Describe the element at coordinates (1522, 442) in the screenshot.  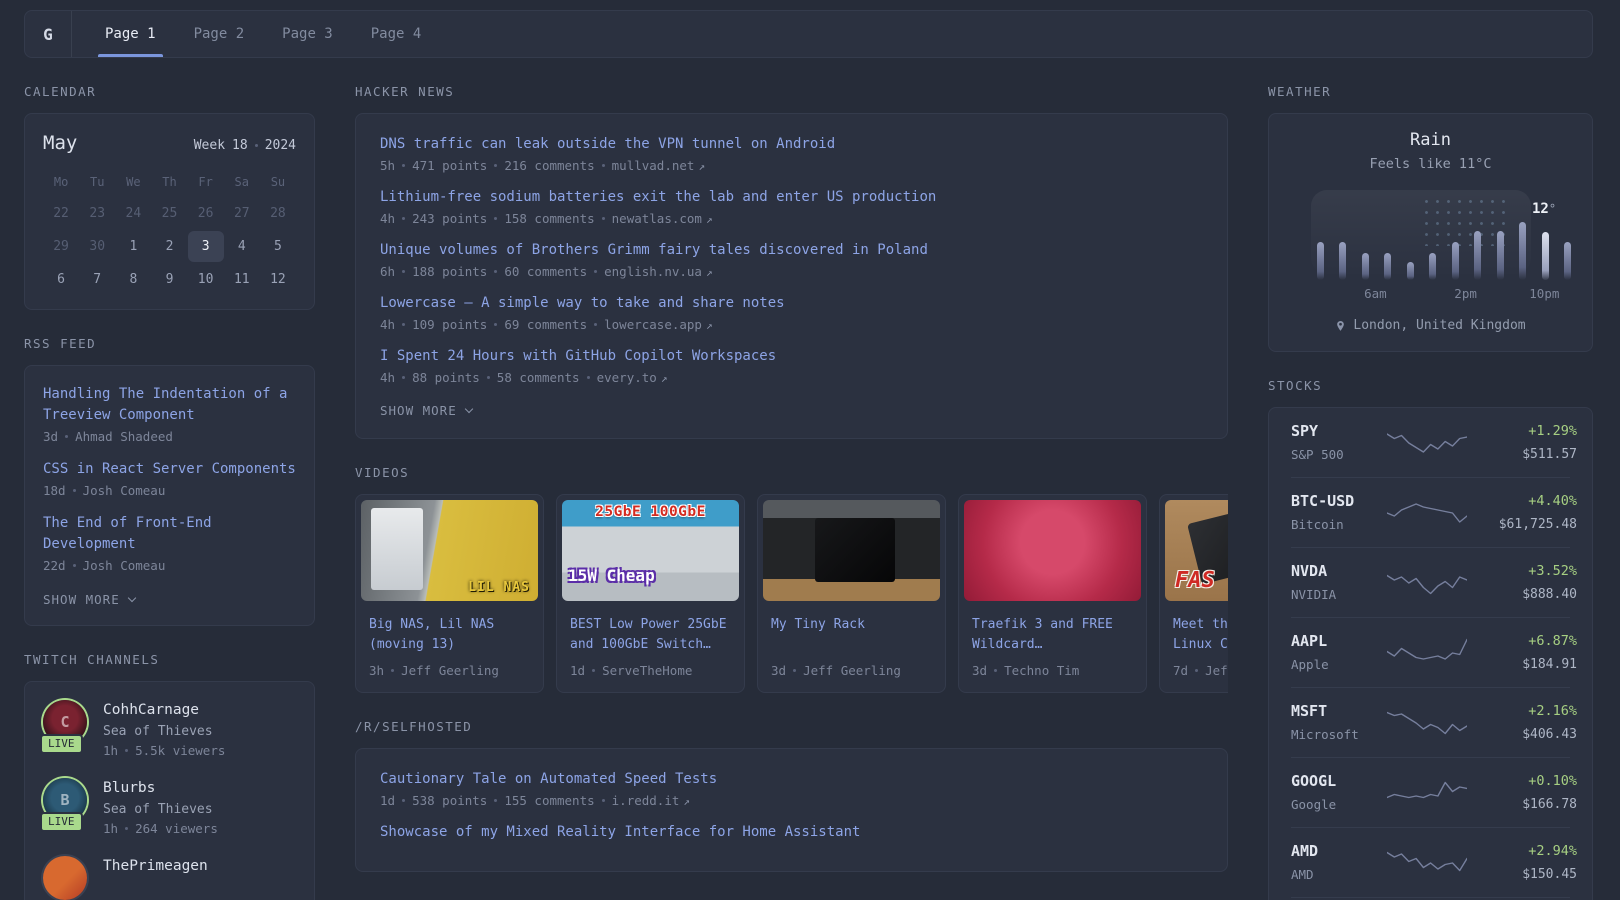
I see `stock-values: +1.29% $511.57` at that location.